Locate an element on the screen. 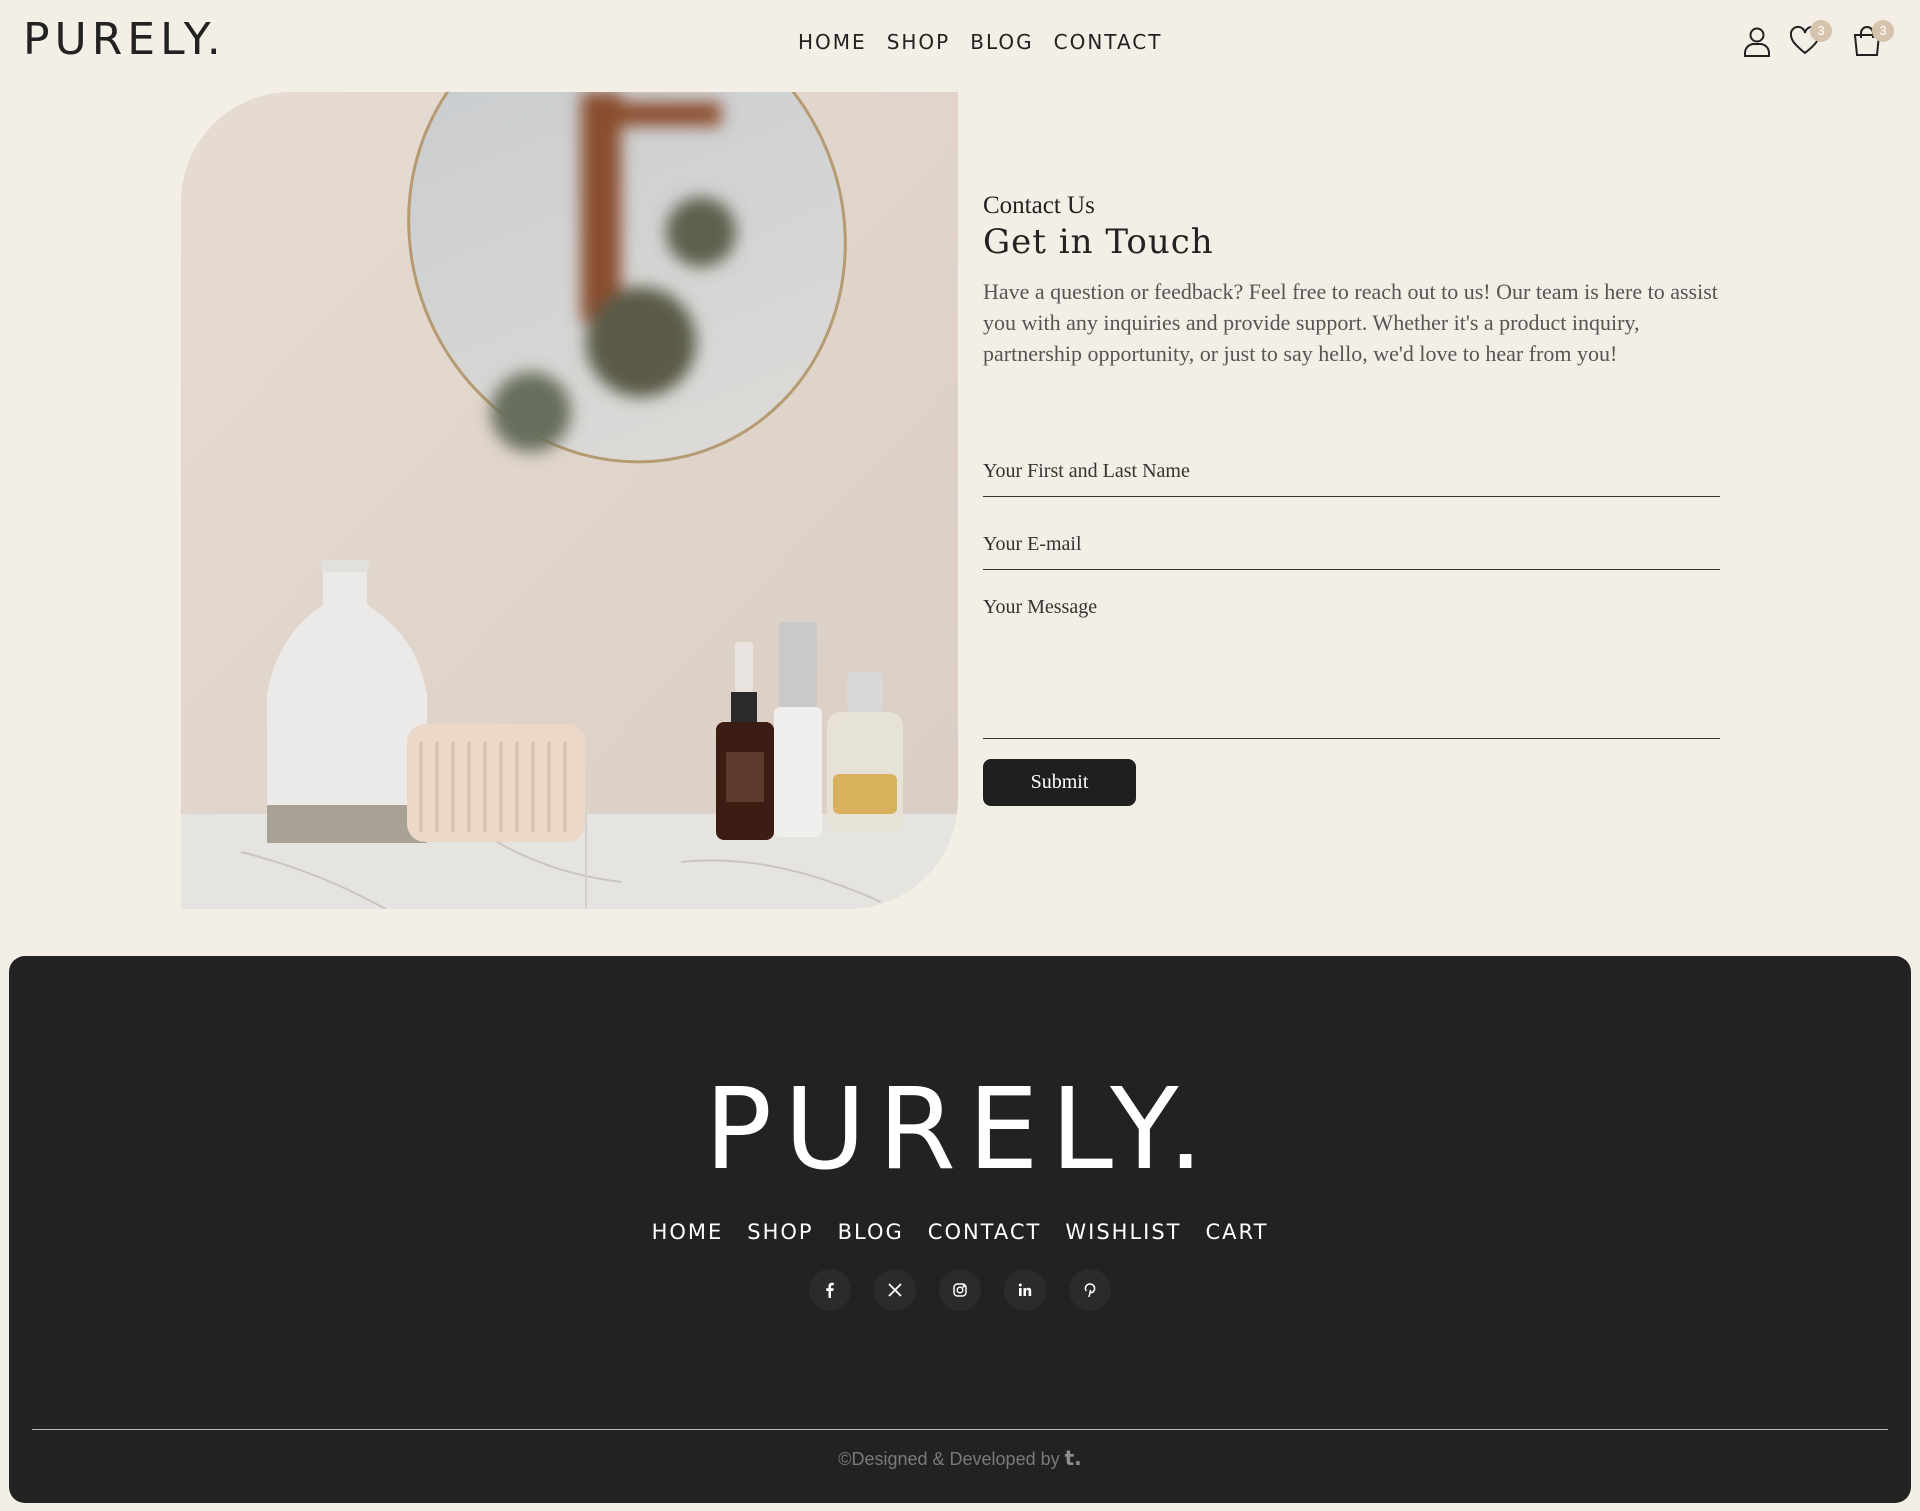 The width and height of the screenshot is (1920, 1511). site-header: PURELY. HOME SHOP BLOG CONTACT 3 3 is located at coordinates (960, 43).